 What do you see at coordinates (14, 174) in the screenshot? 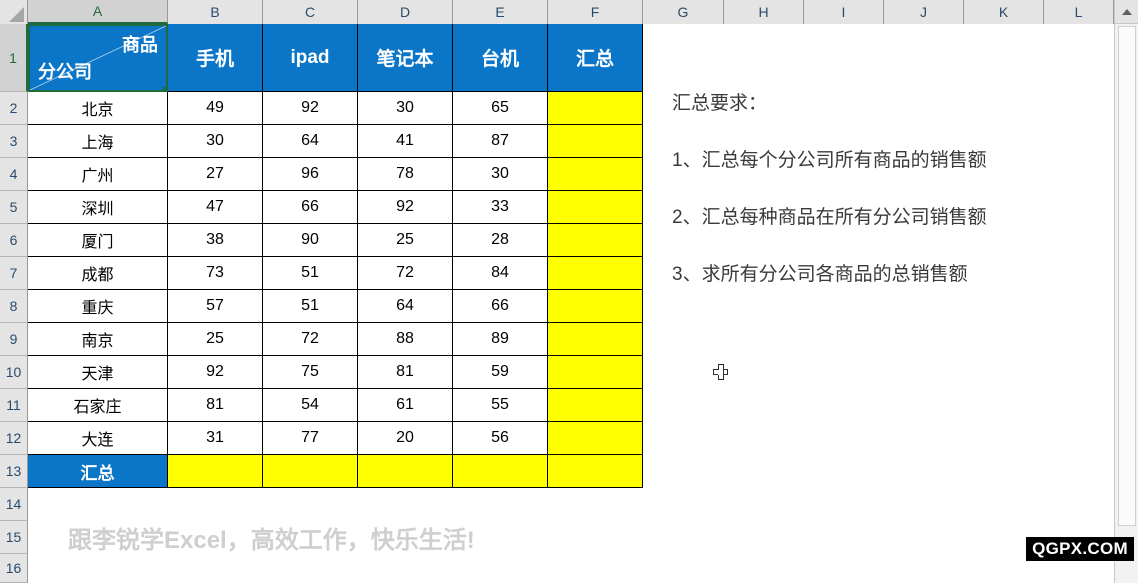
I see `row-header-4: 4` at bounding box center [14, 174].